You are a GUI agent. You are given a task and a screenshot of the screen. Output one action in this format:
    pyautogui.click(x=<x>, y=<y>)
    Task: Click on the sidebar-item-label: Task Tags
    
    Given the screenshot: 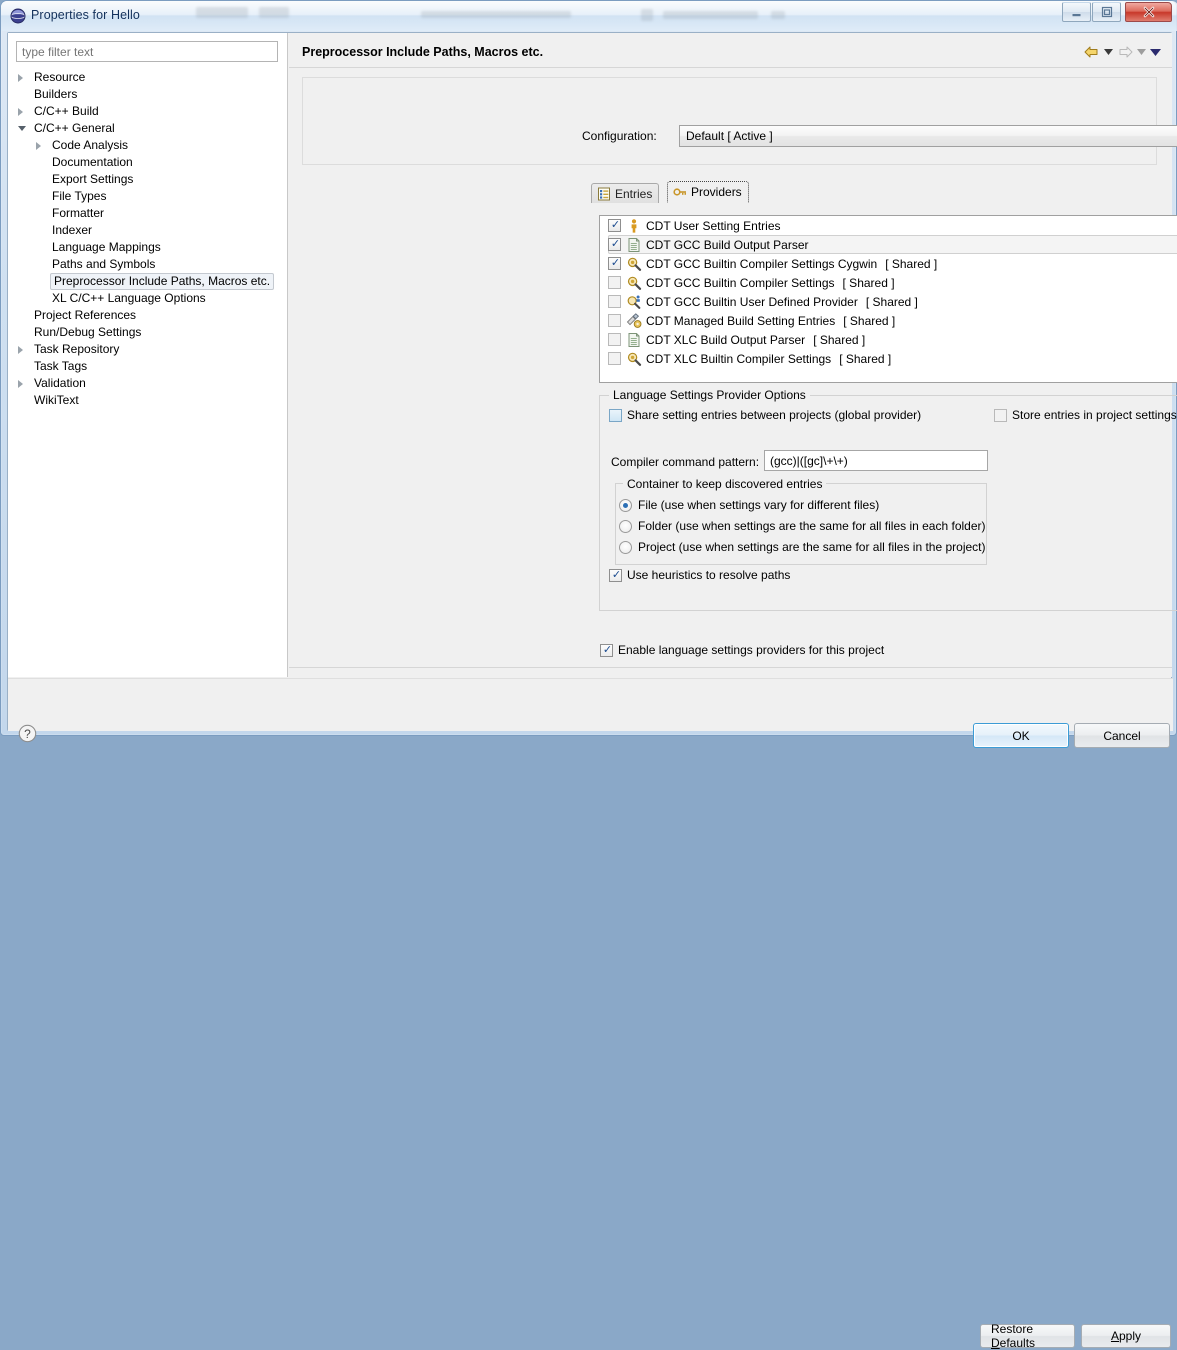 What is the action you would take?
    pyautogui.click(x=61, y=366)
    